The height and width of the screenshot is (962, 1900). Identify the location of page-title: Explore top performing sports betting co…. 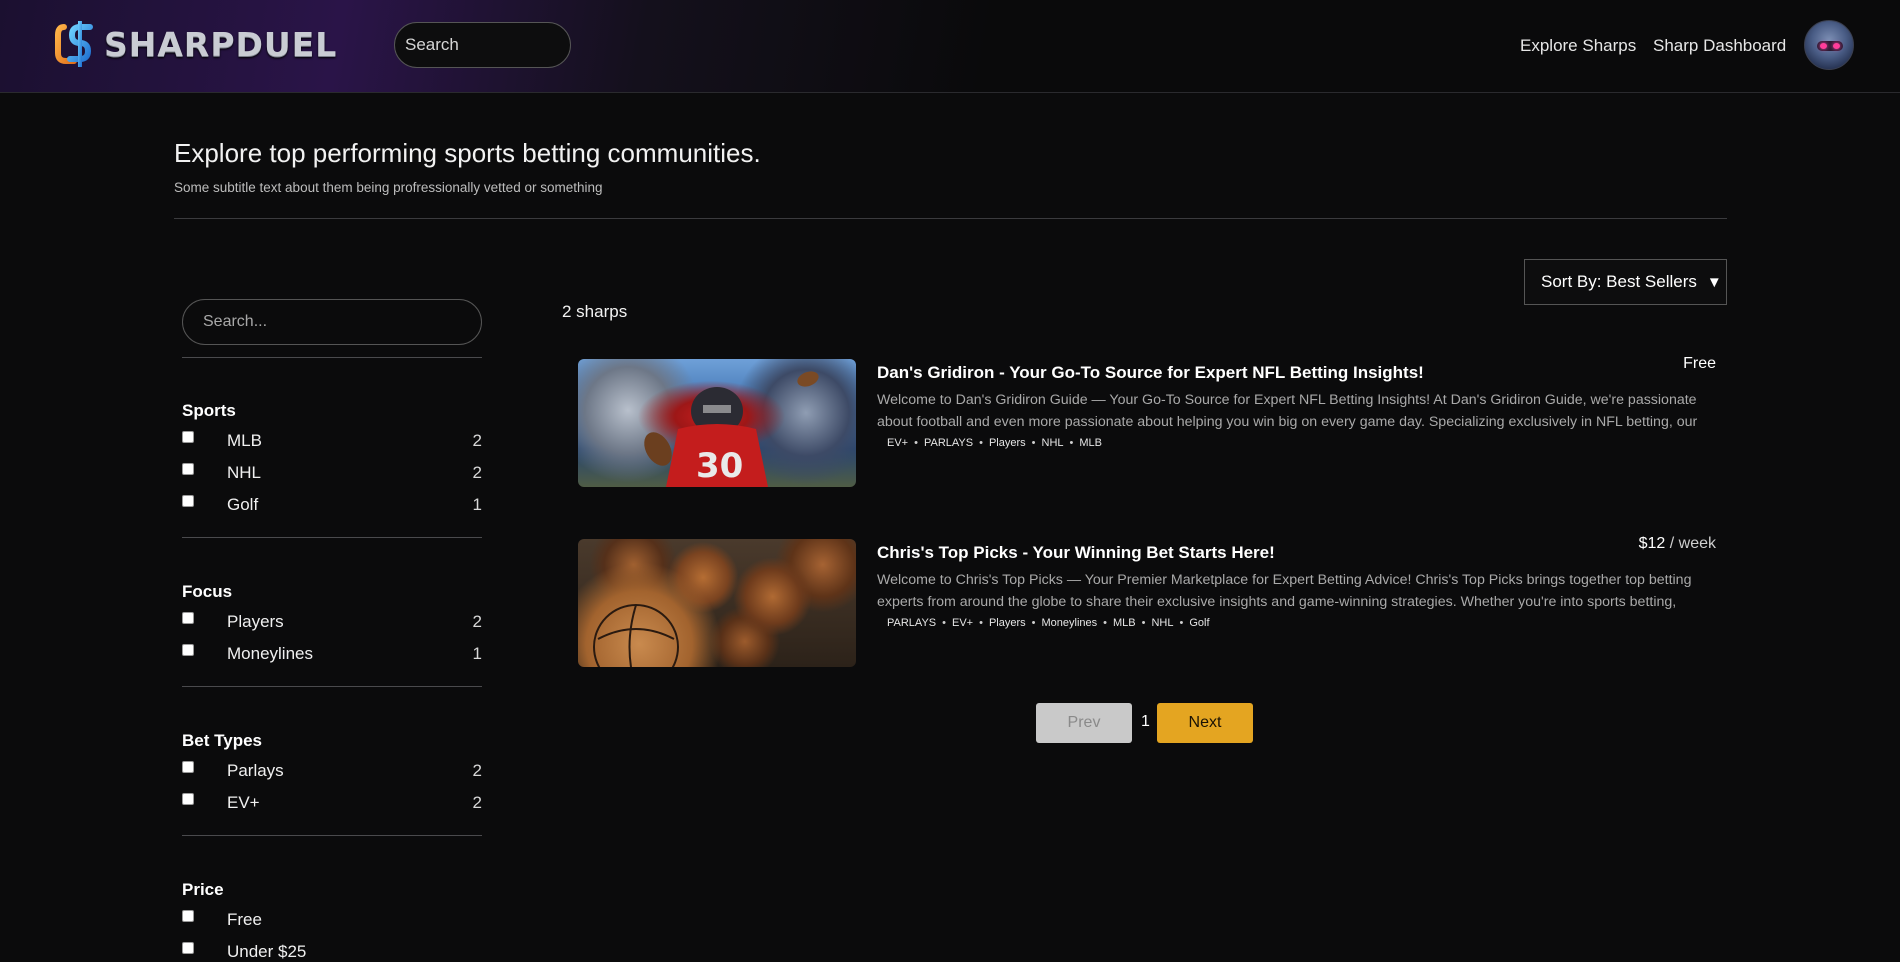
(467, 153).